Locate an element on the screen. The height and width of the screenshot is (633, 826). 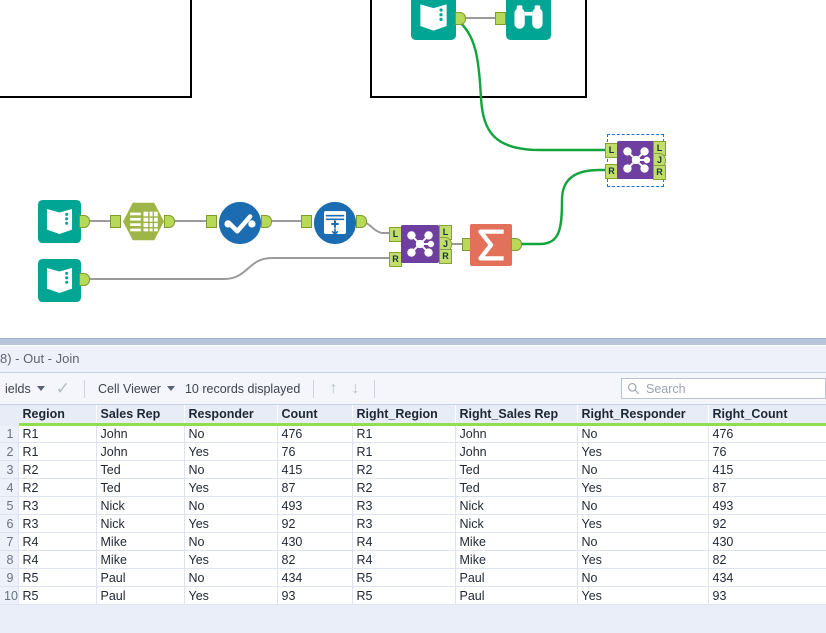
column-header-sales-rep: Sales Rep is located at coordinates (140, 415).